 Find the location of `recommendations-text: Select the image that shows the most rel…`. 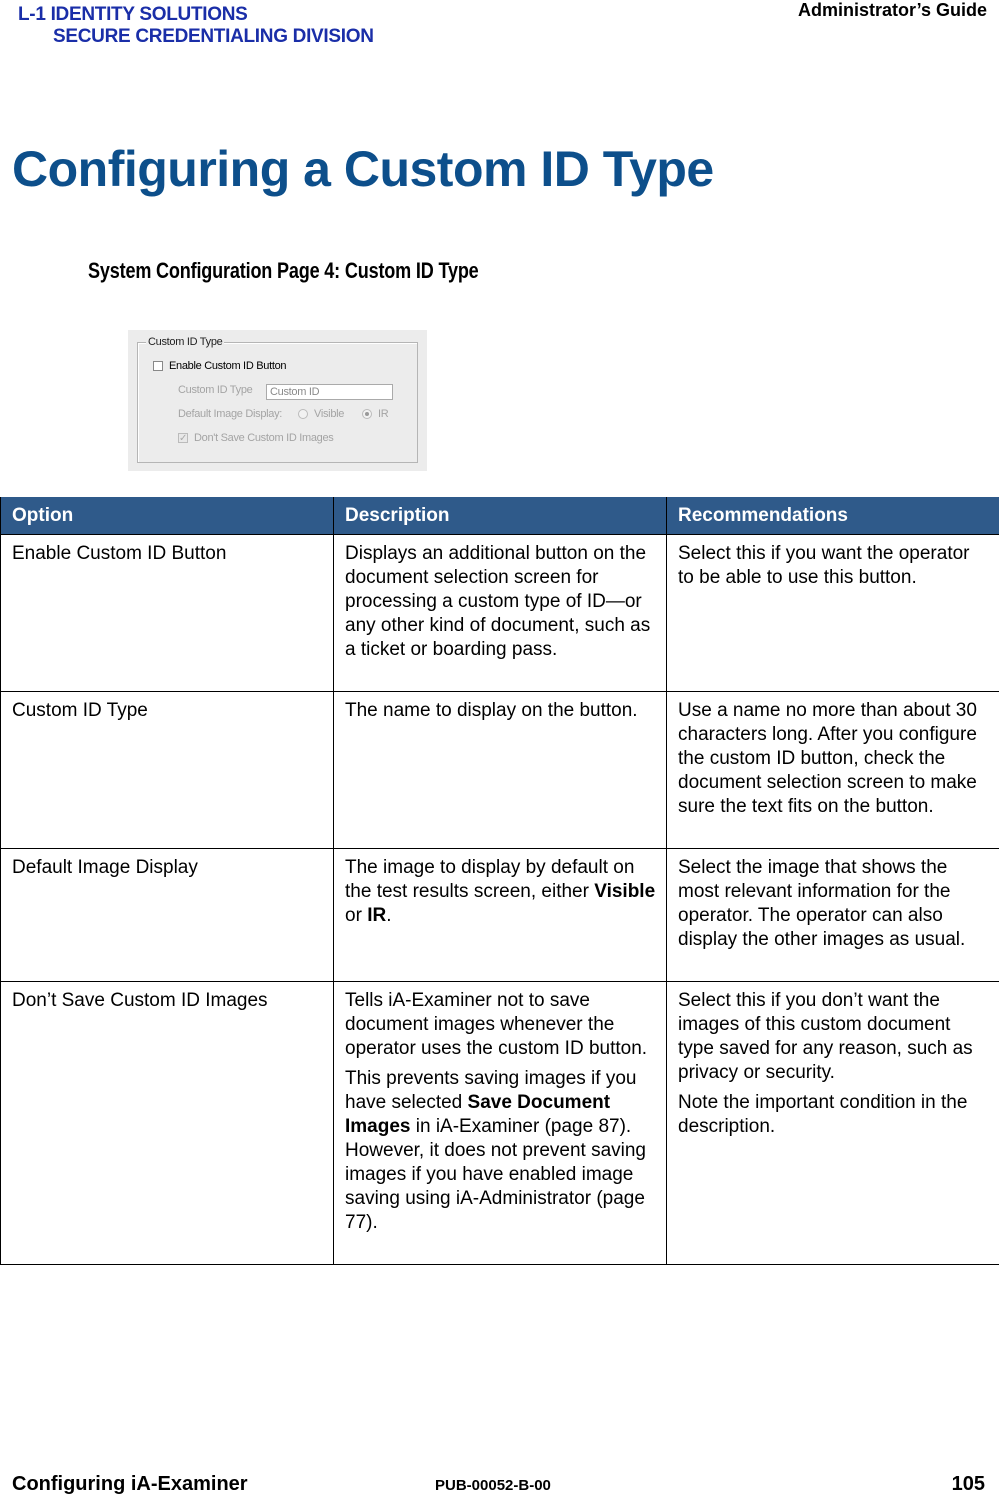

recommendations-text: Select the image that shows the most rel… is located at coordinates (822, 903).